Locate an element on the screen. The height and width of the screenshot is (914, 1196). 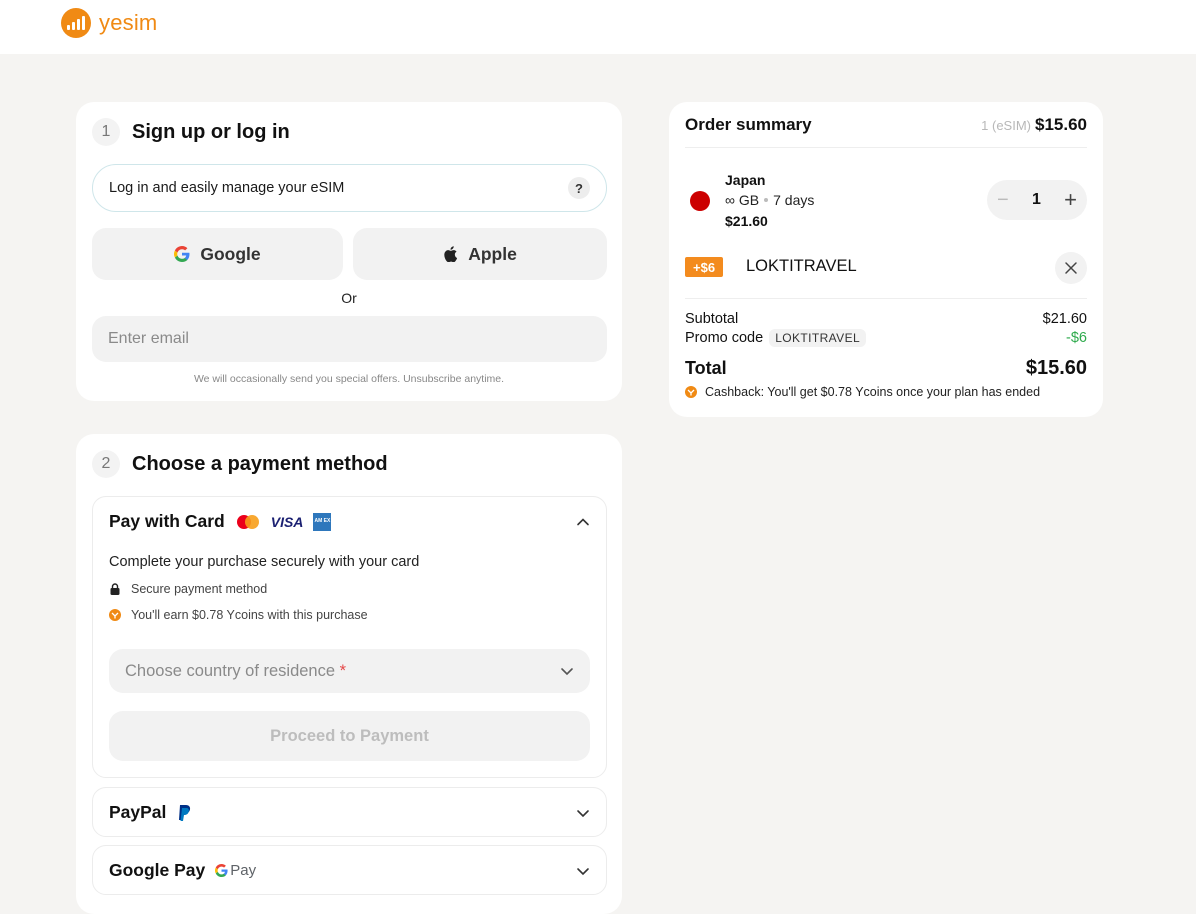
quantity-value: 1 is located at coordinates (1036, 199).